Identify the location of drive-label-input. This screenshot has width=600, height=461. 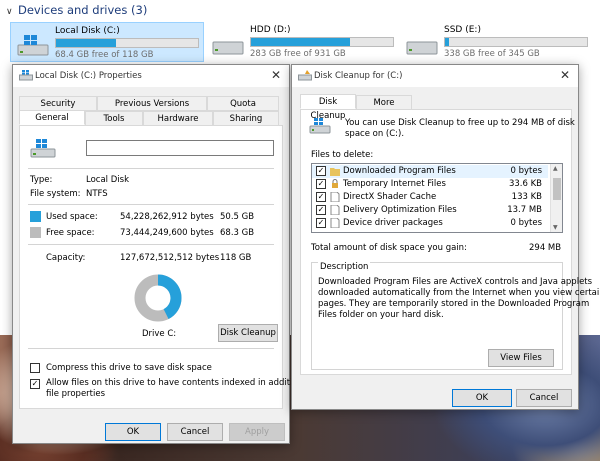
(180, 148).